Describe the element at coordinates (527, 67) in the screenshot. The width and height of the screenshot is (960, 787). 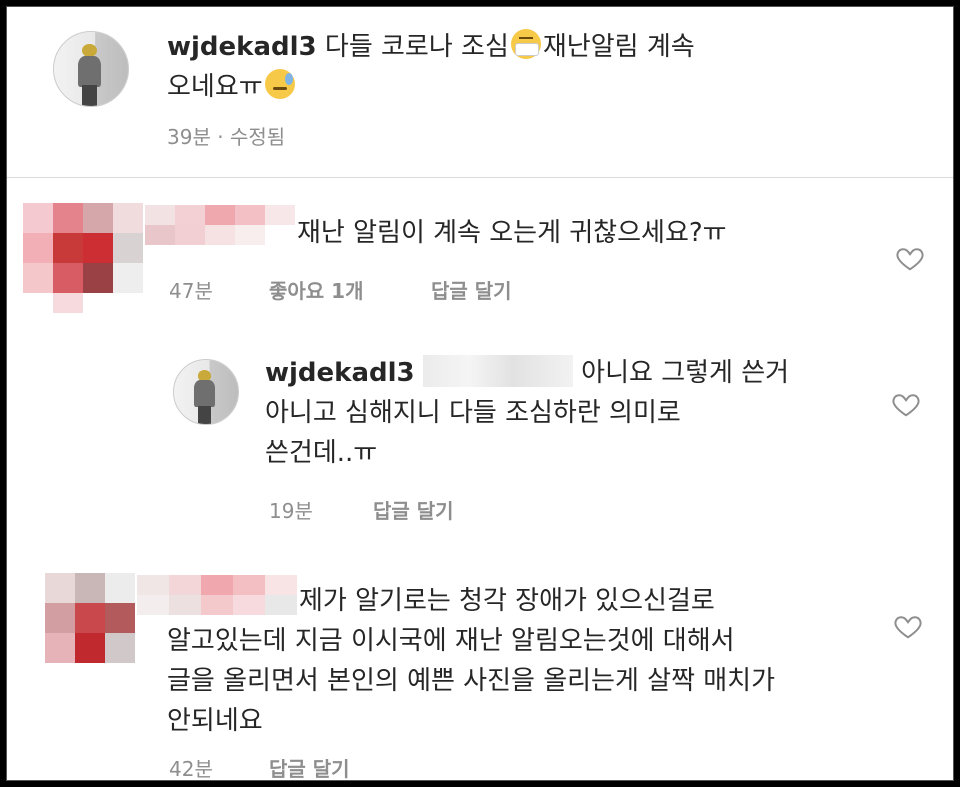
I see `post-caption: wjdekadl3 다들 코로나 조심 재난알림 계속 오네요ㅠ` at that location.